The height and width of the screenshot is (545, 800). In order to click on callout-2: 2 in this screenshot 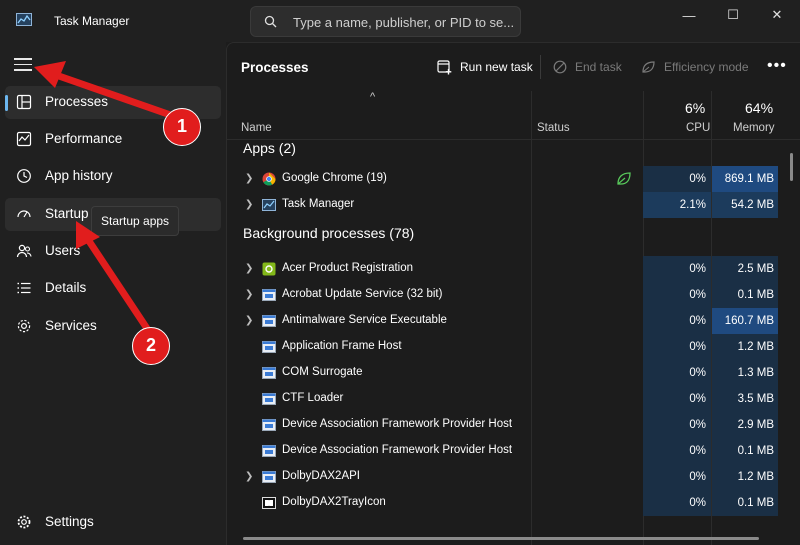, I will do `click(151, 346)`.